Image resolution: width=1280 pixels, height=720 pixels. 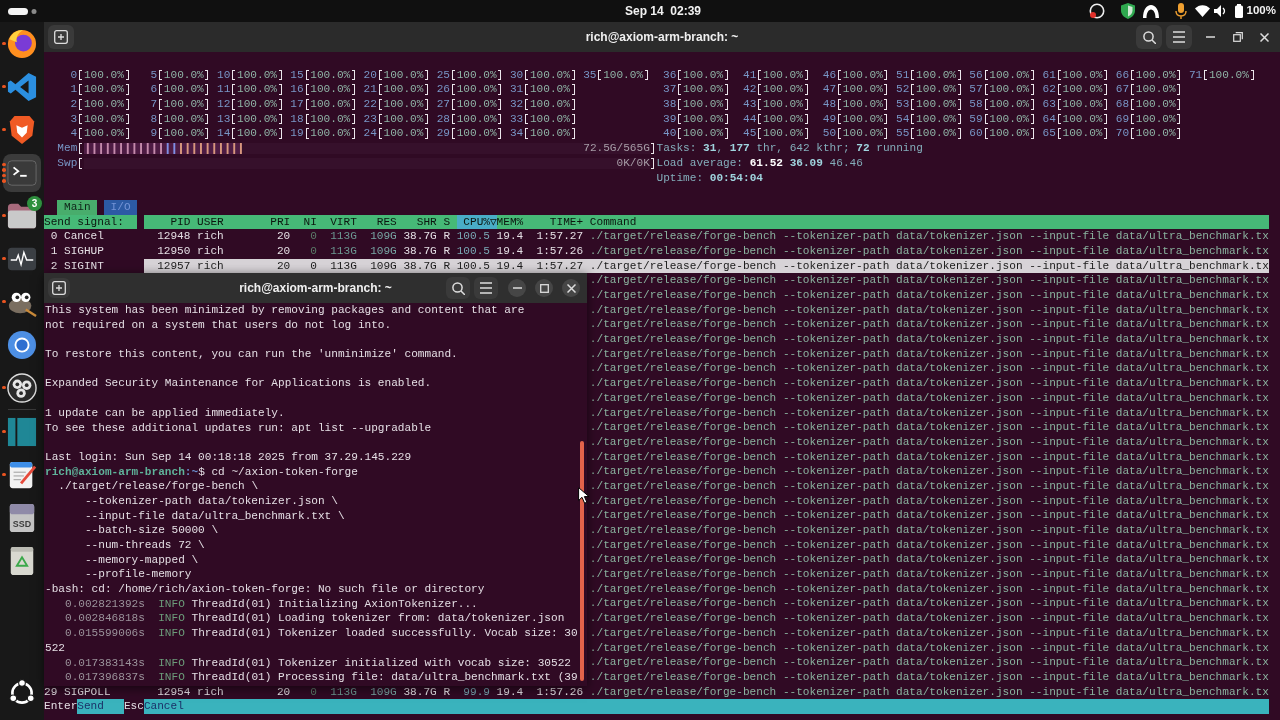 What do you see at coordinates (315, 288) in the screenshot?
I see `window-title: rich@axiom-arm-branch: ~` at bounding box center [315, 288].